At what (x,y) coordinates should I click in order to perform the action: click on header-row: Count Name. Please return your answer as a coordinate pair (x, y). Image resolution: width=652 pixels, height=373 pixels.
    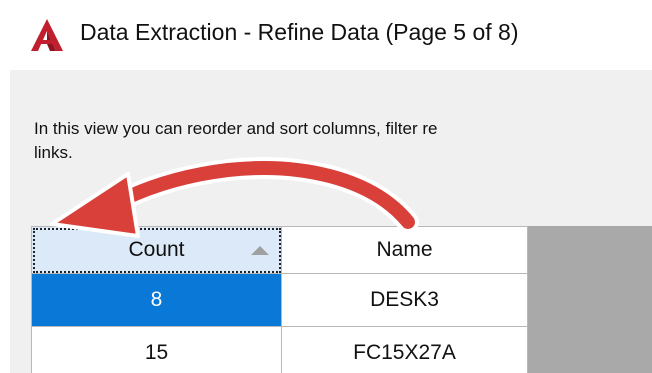
    Looking at the image, I should click on (279, 250).